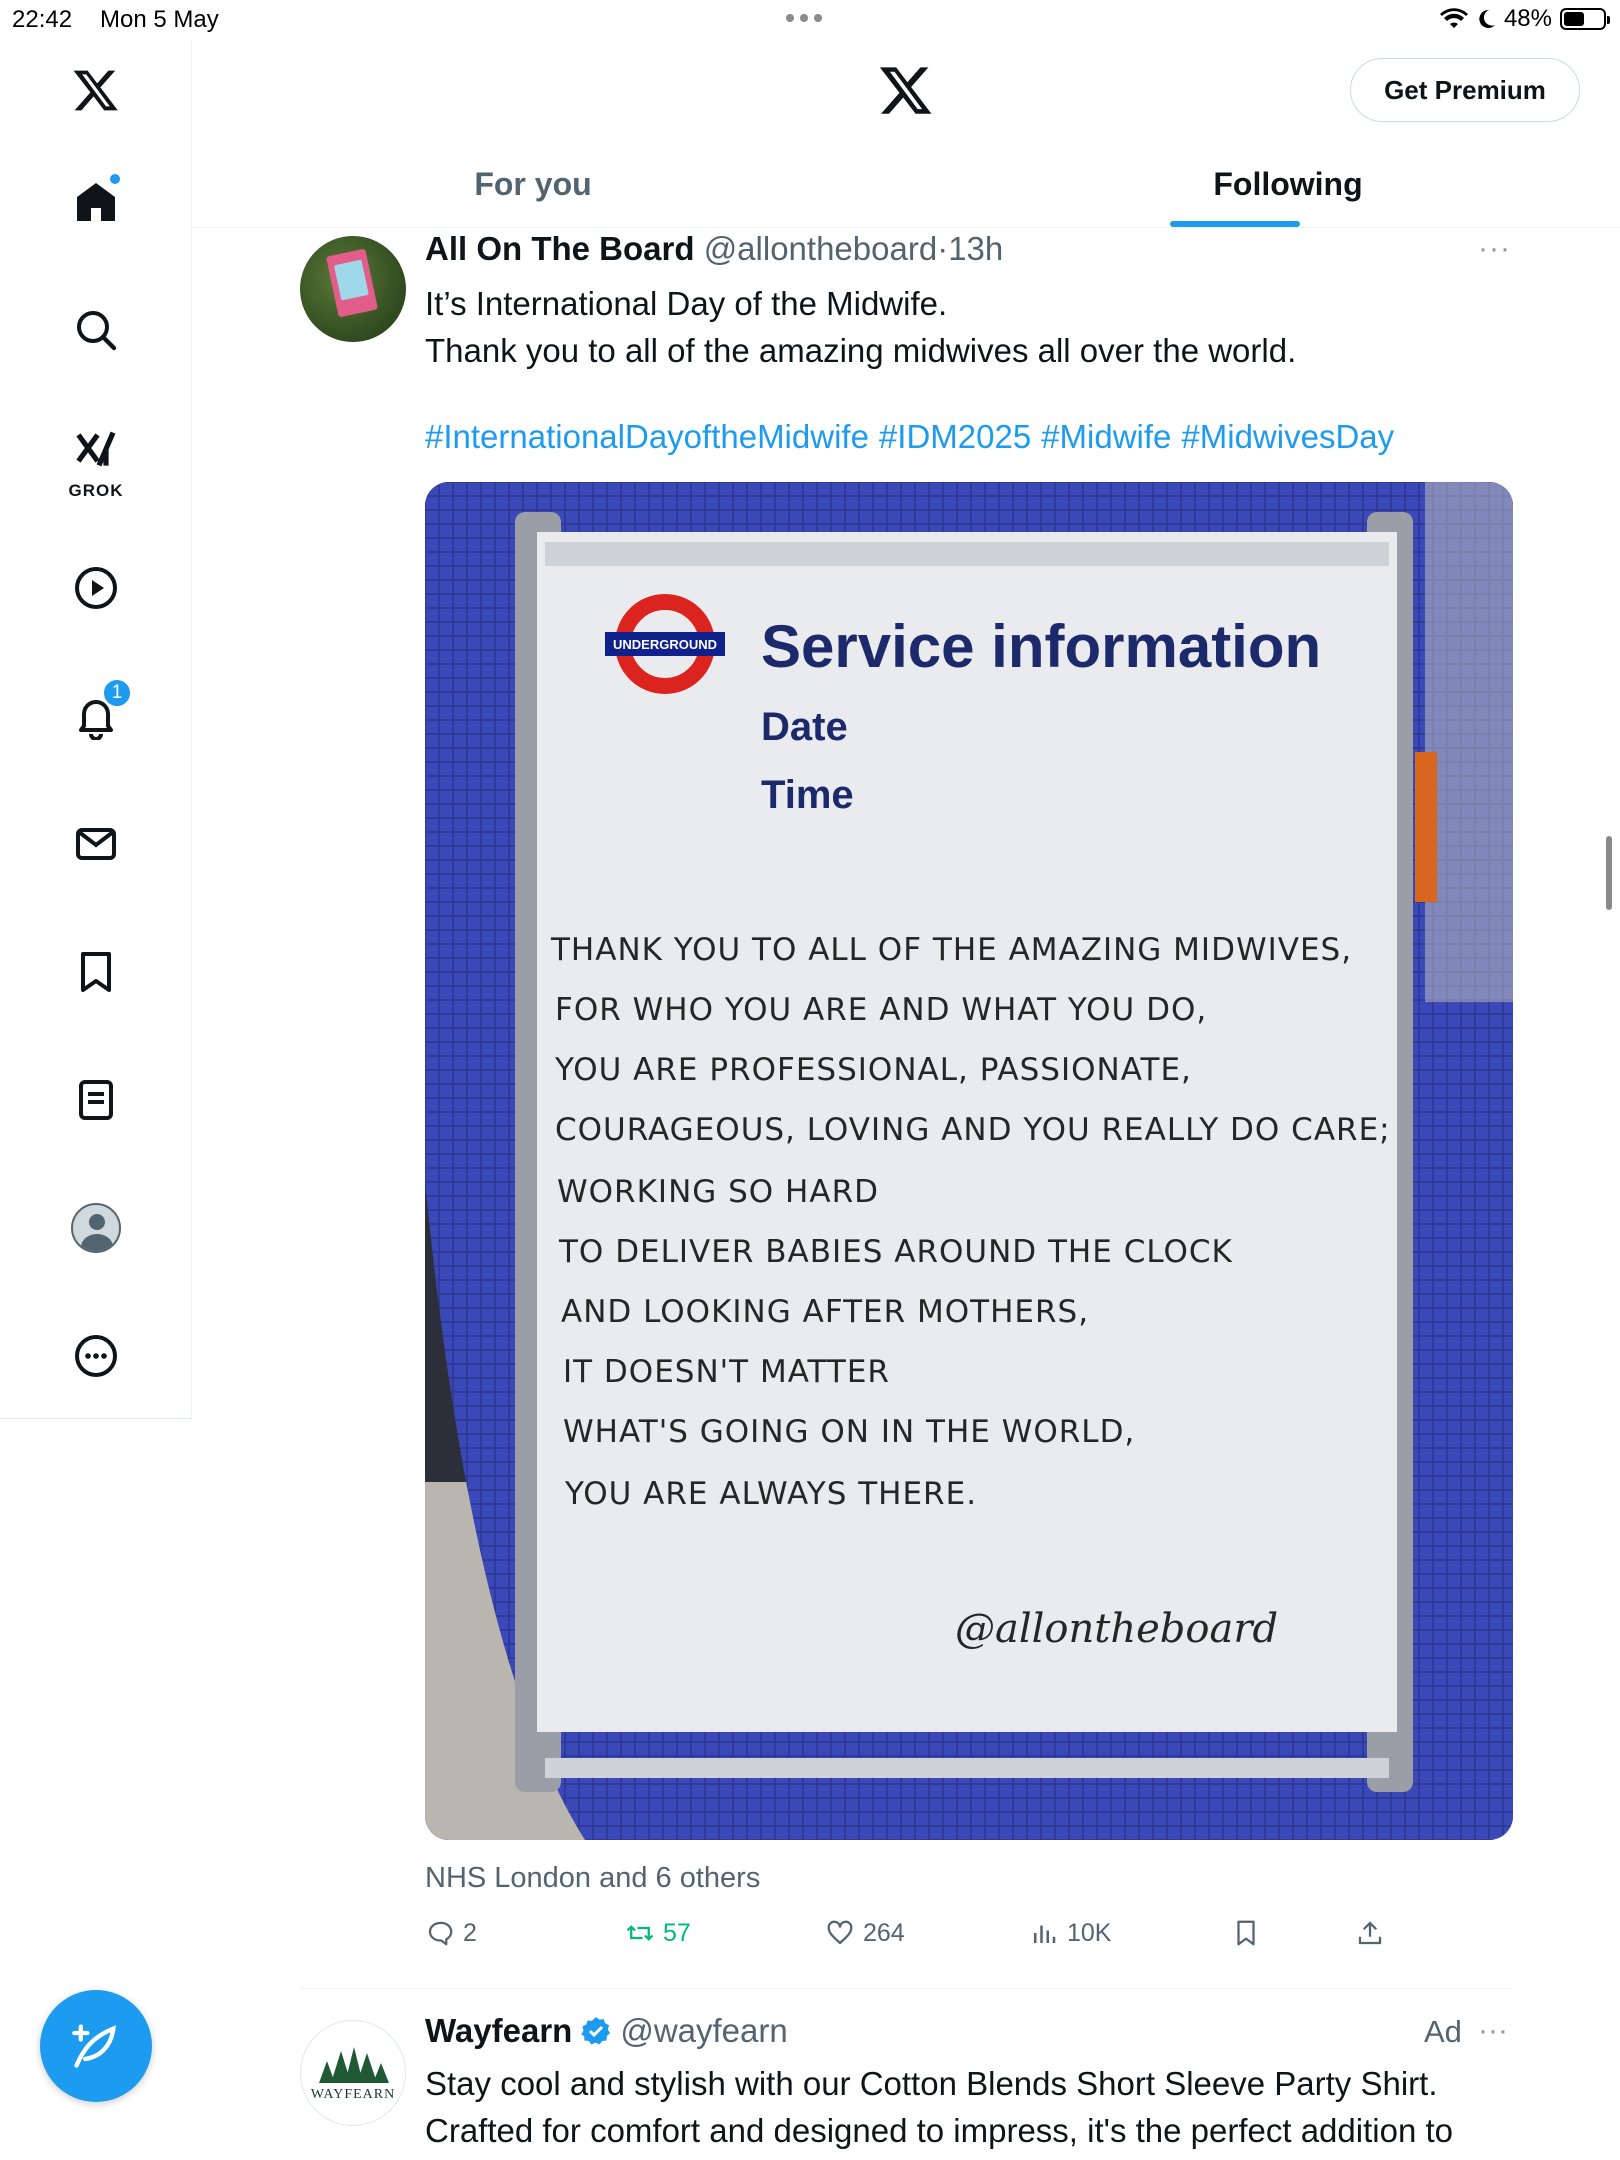  I want to click on more-options-icon, so click(96, 1356).